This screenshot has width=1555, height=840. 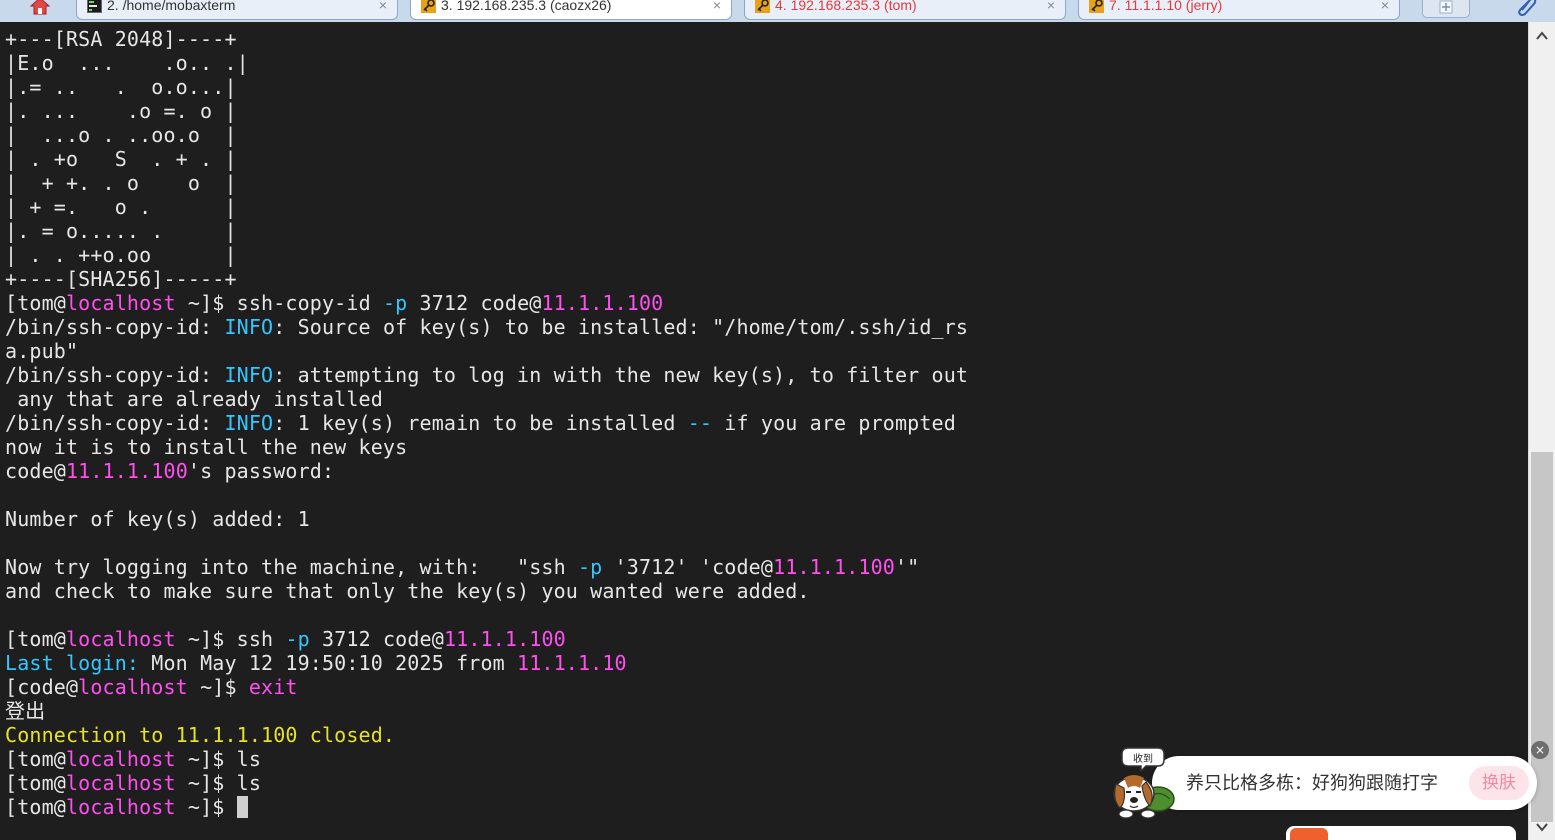 What do you see at coordinates (1541, 431) in the screenshot?
I see `vertical-scrollbar` at bounding box center [1541, 431].